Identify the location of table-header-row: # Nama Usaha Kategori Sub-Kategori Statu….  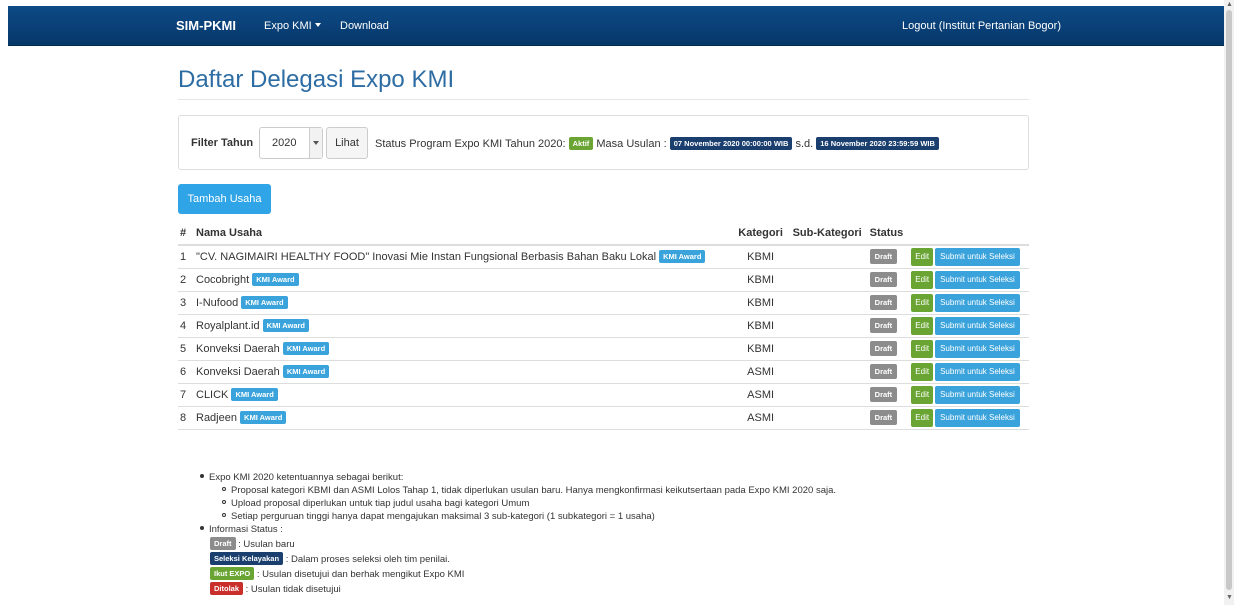
(603, 234).